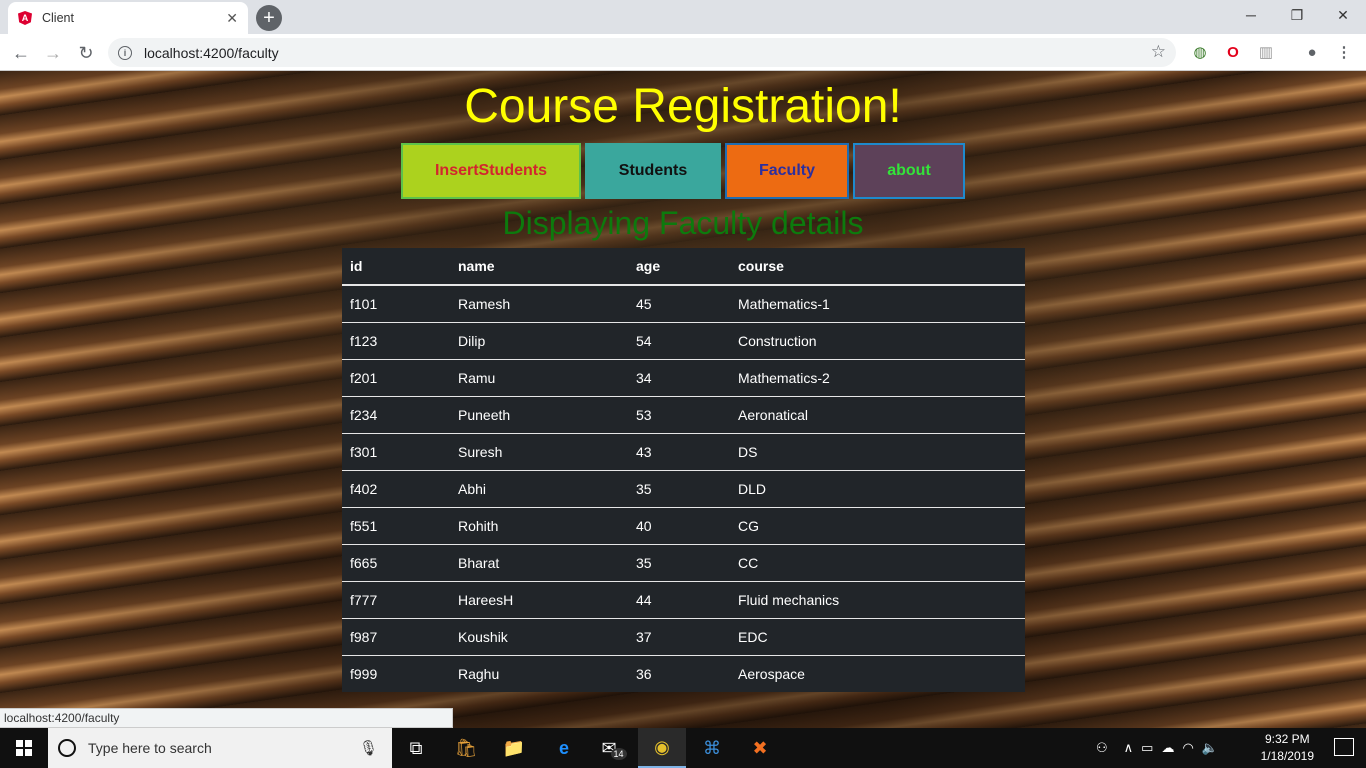 This screenshot has height=768, width=1366. I want to click on reload-icon: ↻, so click(86, 53).